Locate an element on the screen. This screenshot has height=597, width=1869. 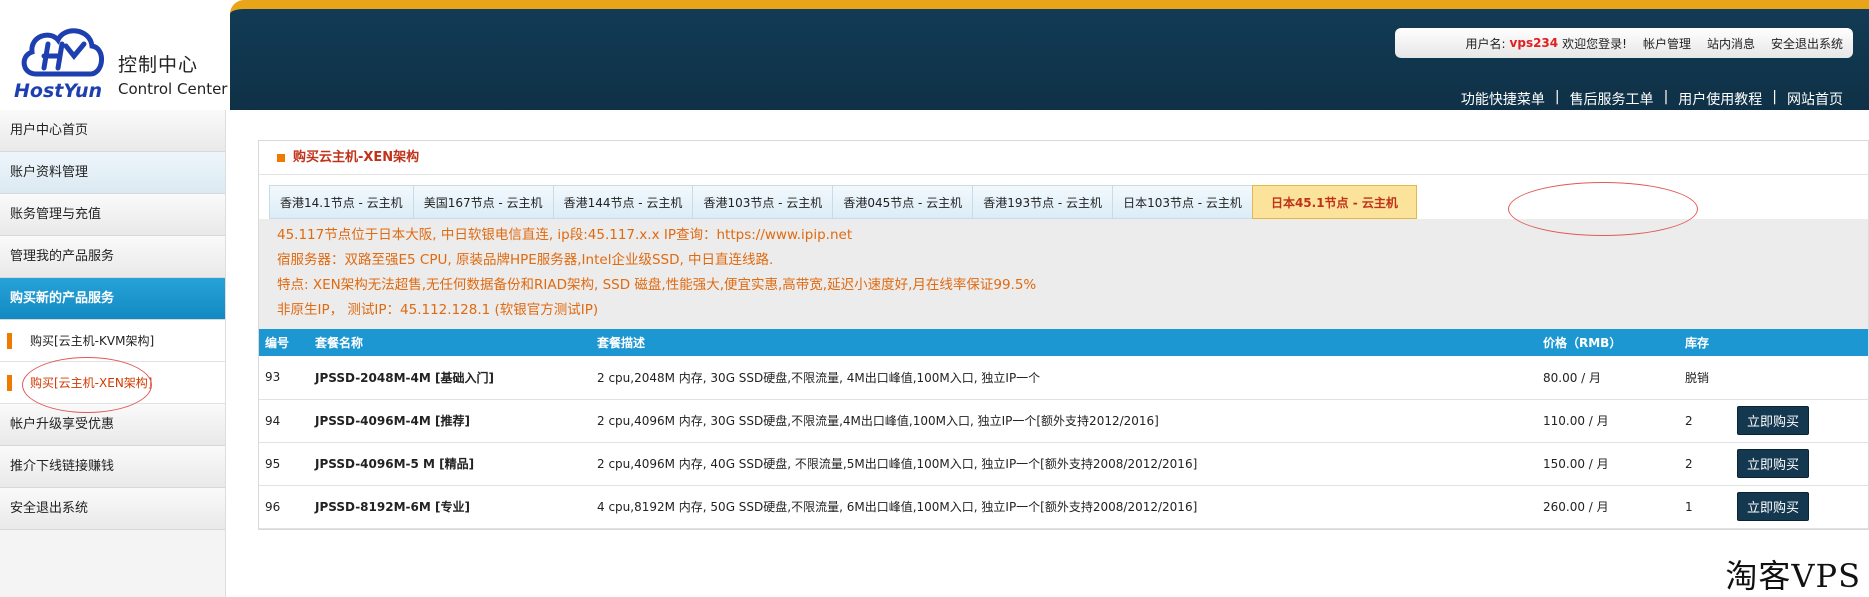
cell-name: JPSSD-2048M-4M [基础入门] is located at coordinates (404, 377).